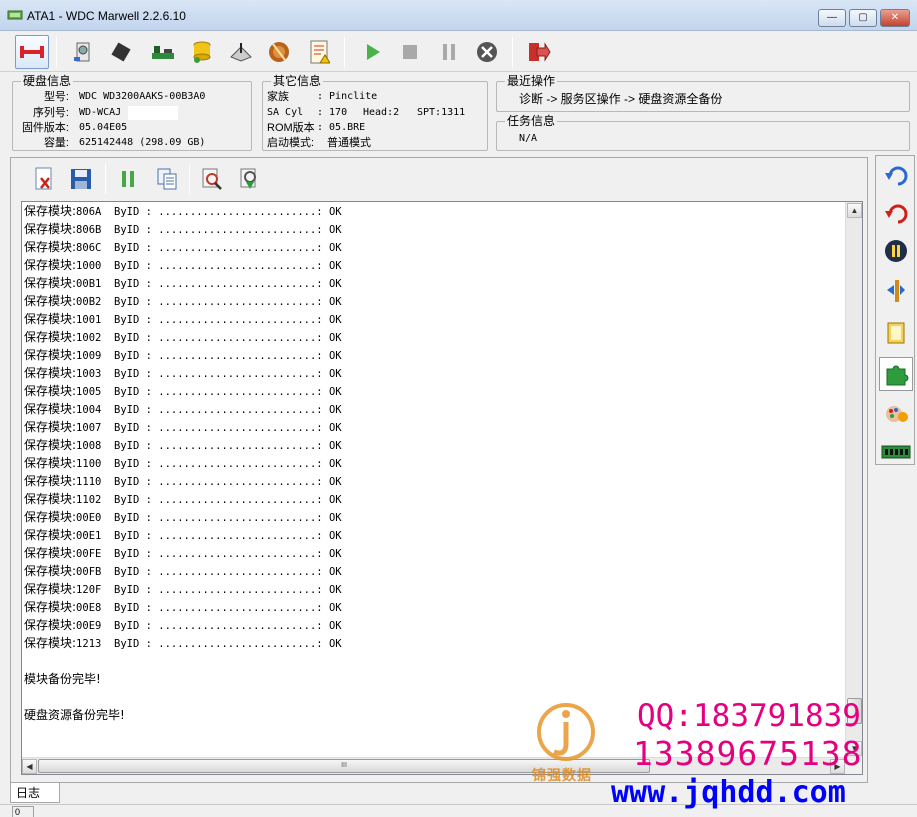 This screenshot has width=917, height=817. What do you see at coordinates (441, 112) in the screenshot?
I see `spt-value: SPT:1311` at bounding box center [441, 112].